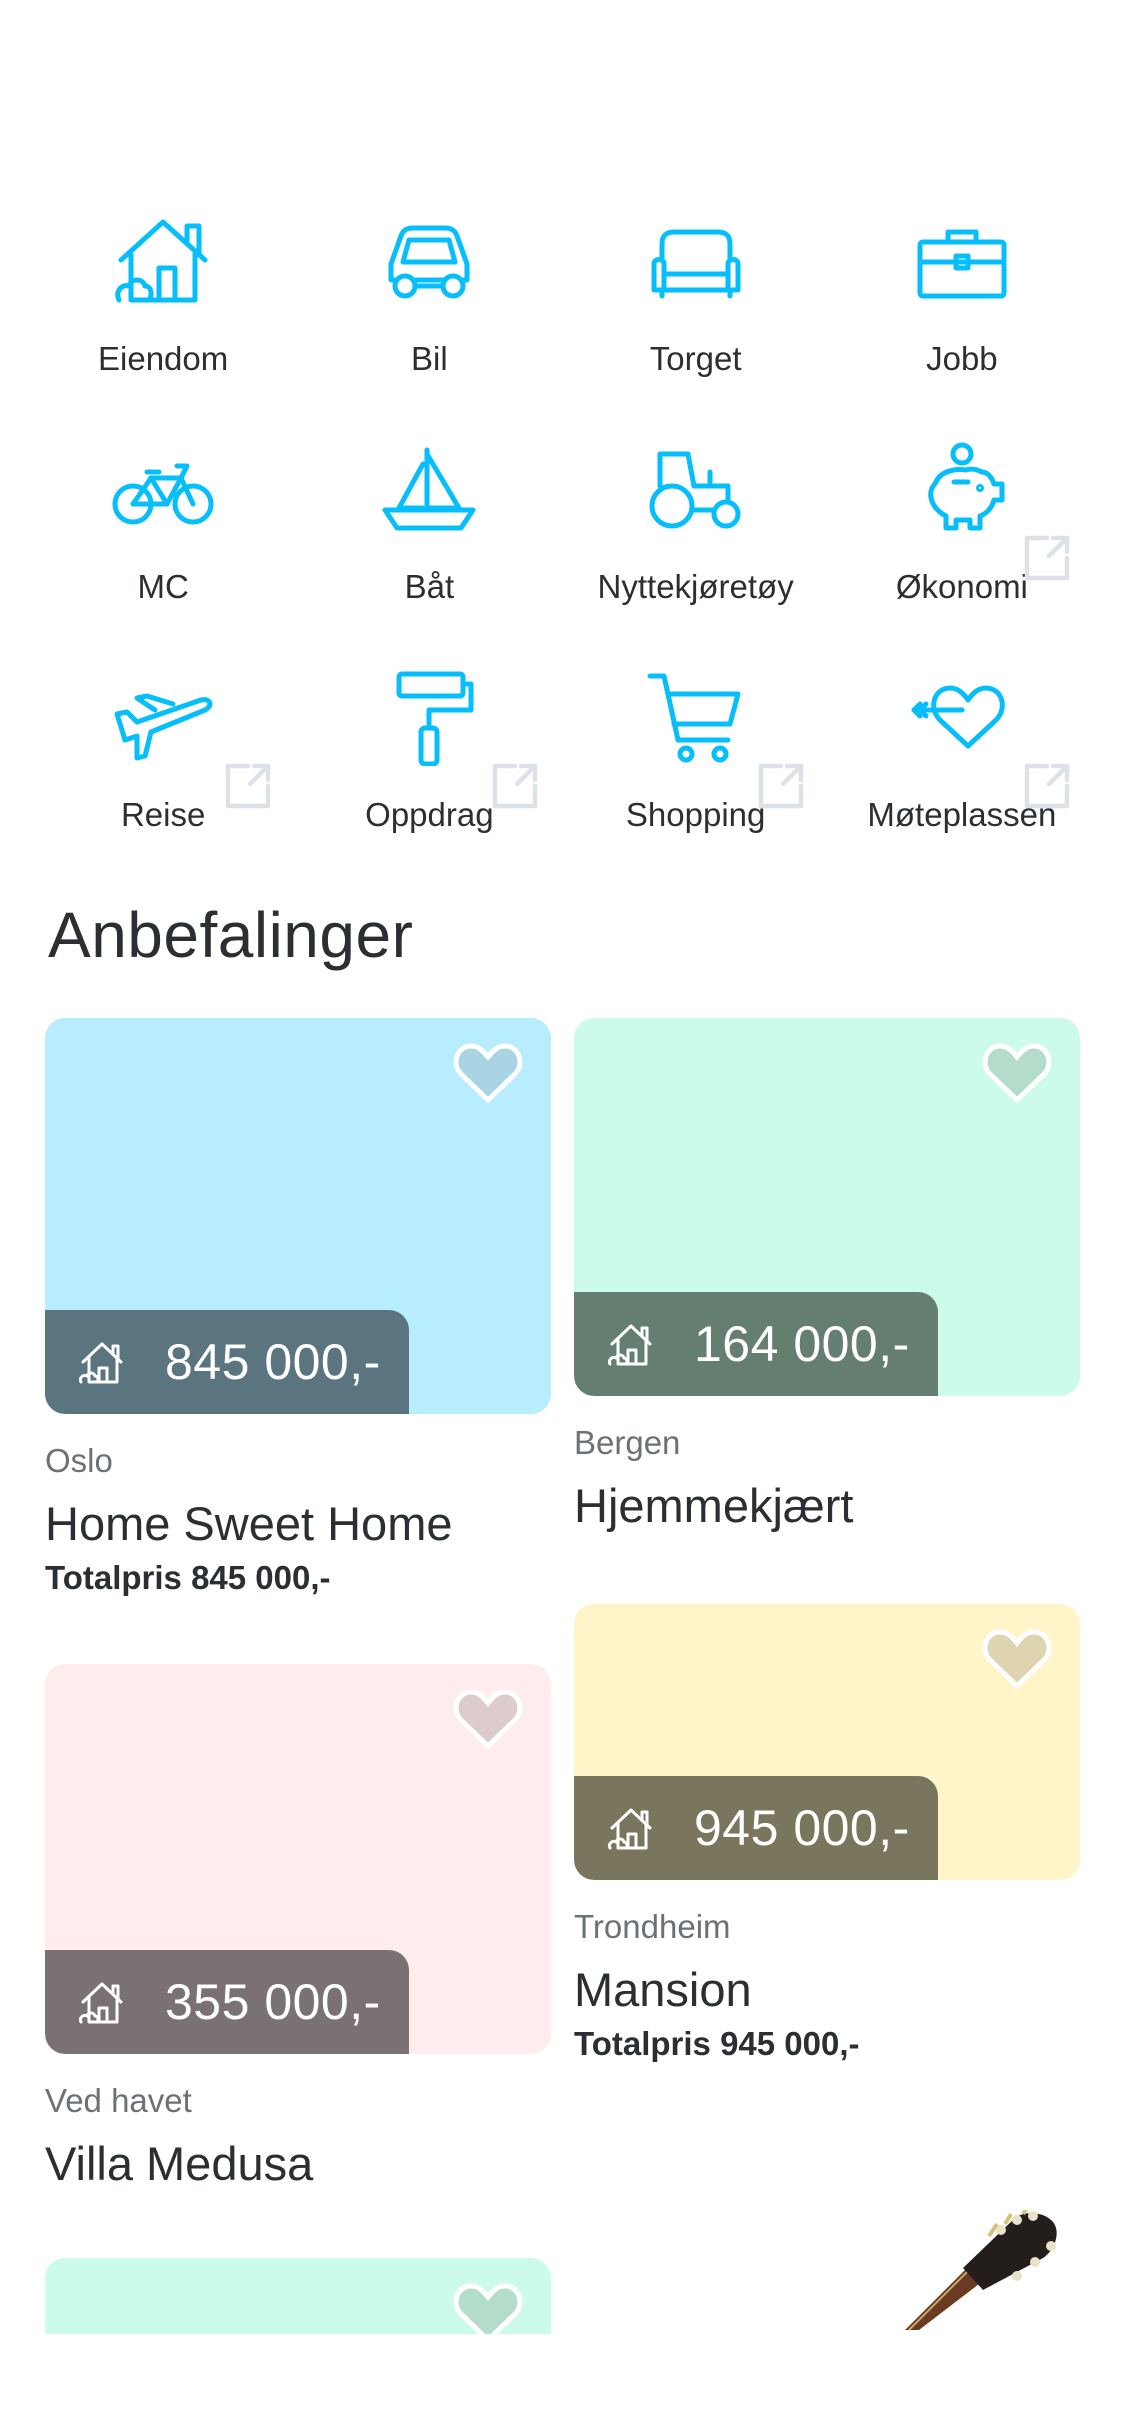 This screenshot has width=1125, height=2436. I want to click on category-label: Jobb, so click(962, 358).